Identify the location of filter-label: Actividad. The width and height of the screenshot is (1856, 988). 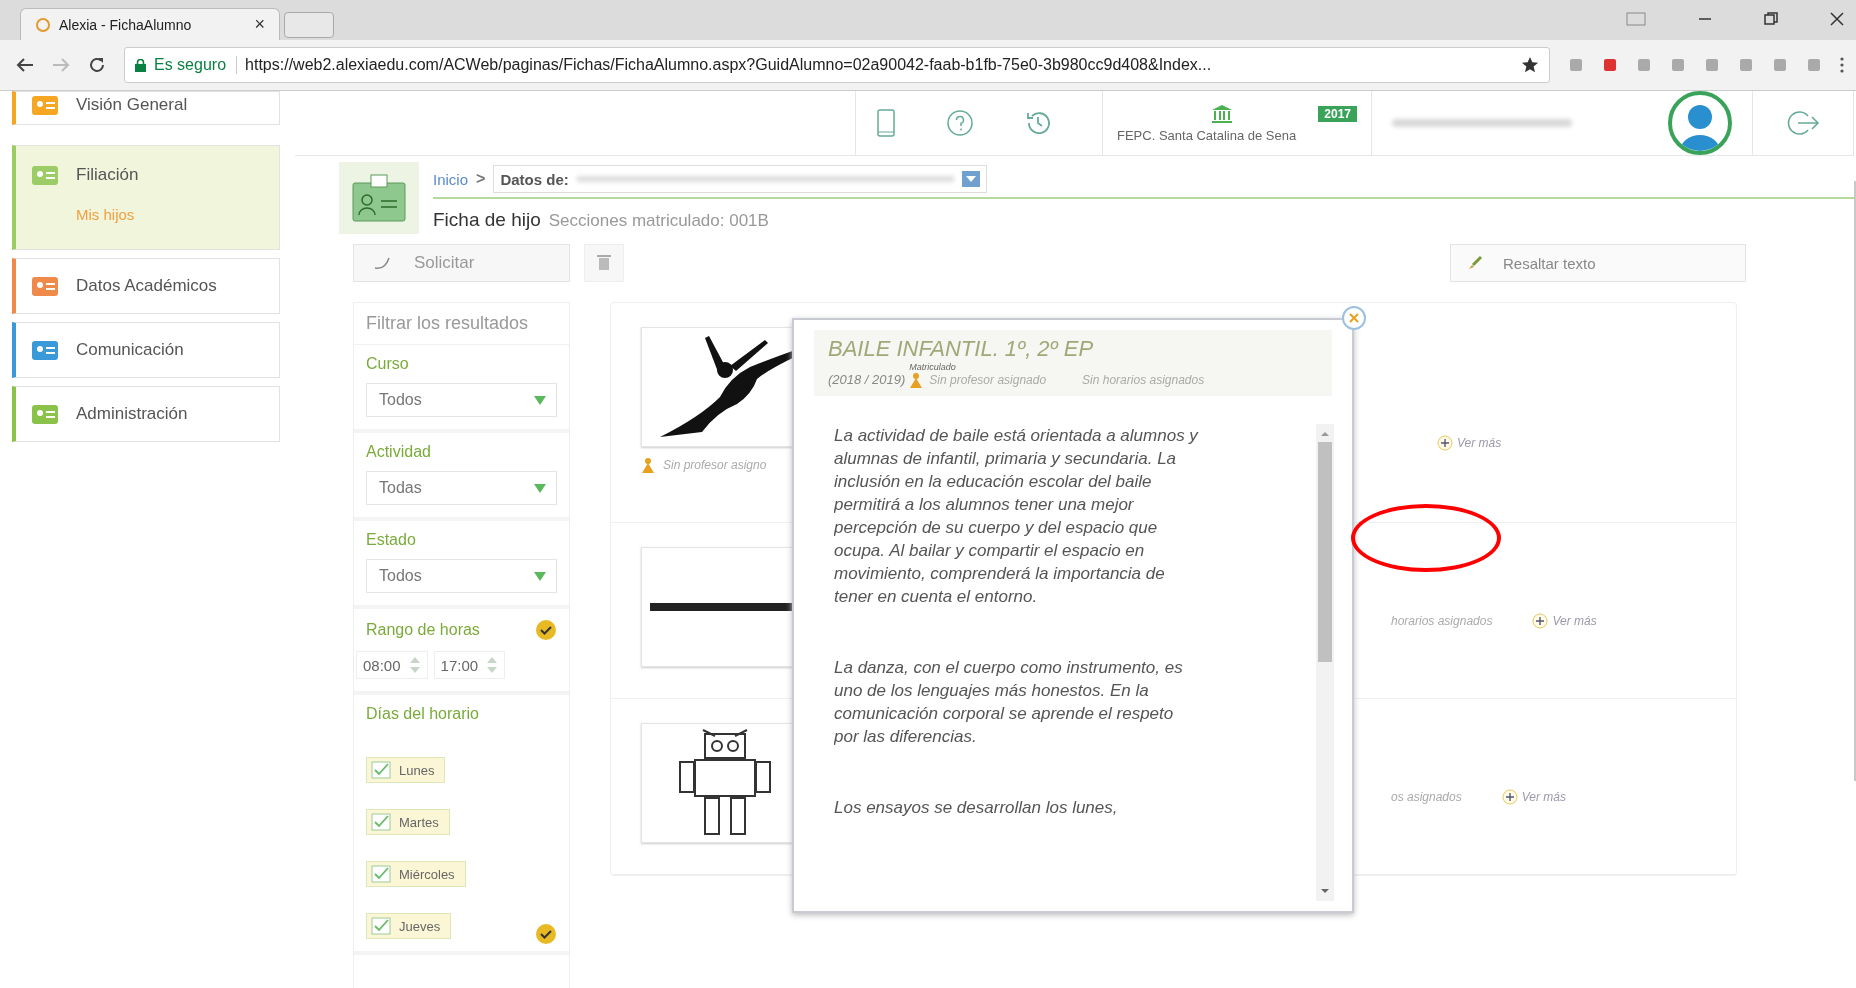
(398, 452).